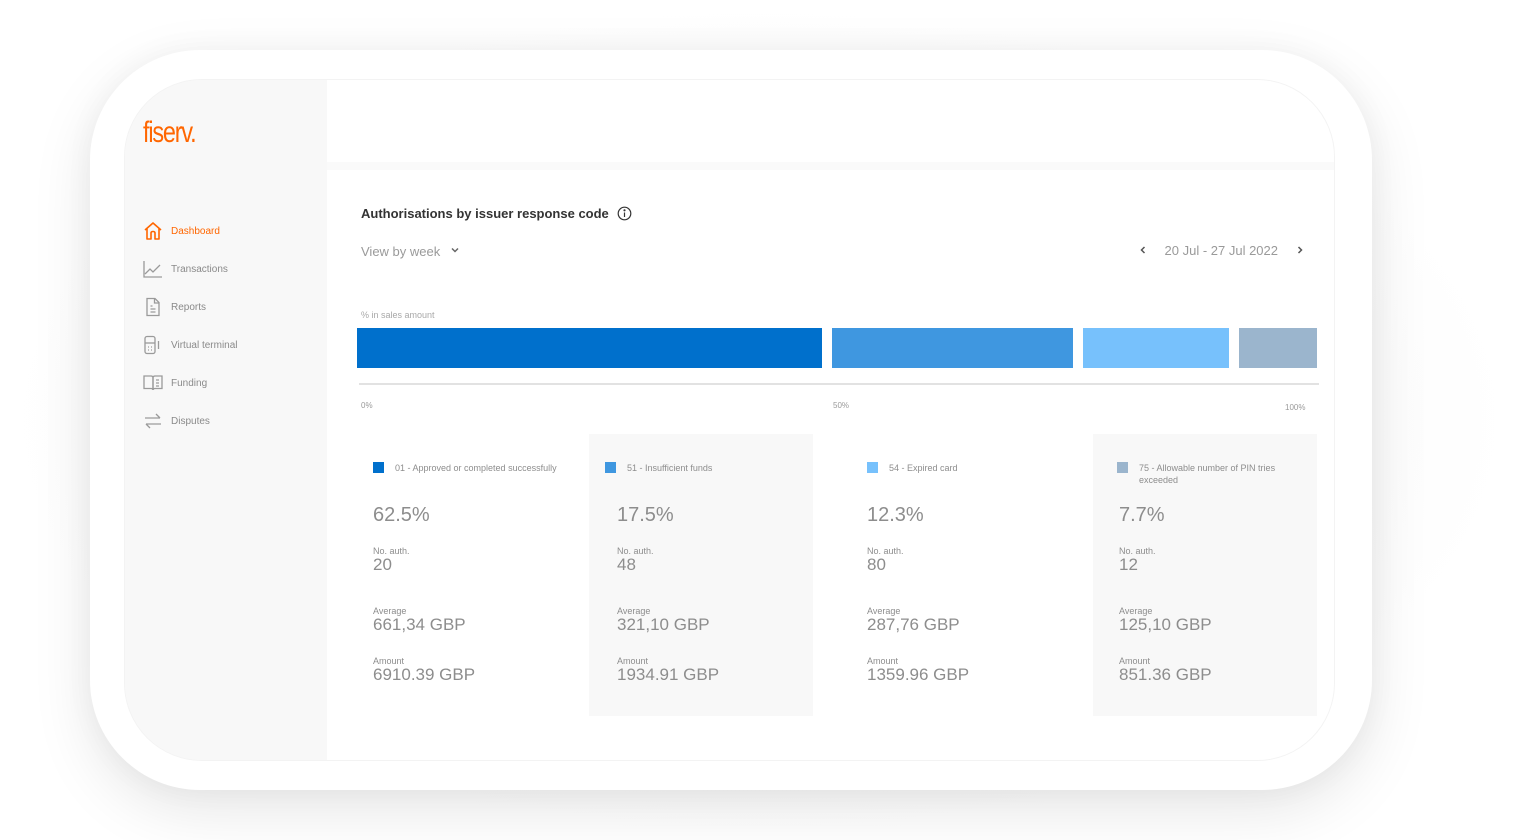  I want to click on widget-header: Authorisations by issuer response code, so click(496, 213).